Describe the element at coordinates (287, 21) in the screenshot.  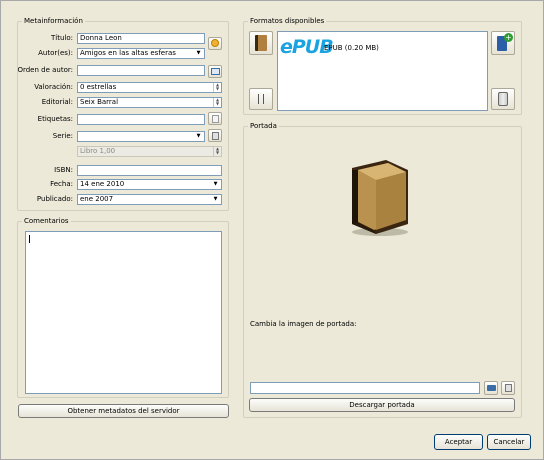
I see `formats-legend: Formatos disponibles` at that location.